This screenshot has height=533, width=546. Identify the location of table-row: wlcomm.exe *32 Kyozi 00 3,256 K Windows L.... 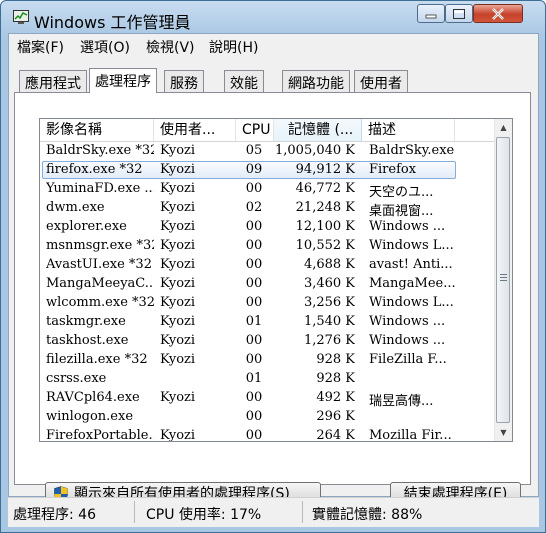
(267, 303).